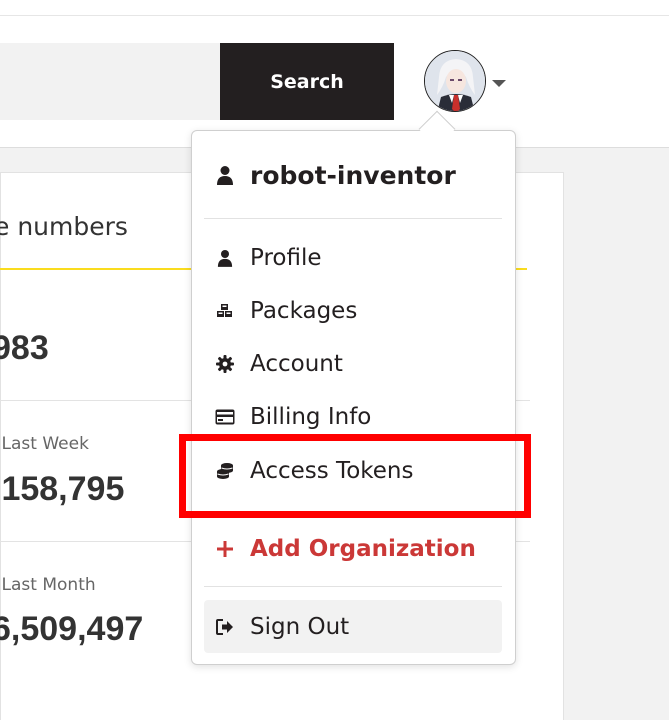 This screenshot has width=669, height=720. I want to click on menu-item-label: Account, so click(296, 364).